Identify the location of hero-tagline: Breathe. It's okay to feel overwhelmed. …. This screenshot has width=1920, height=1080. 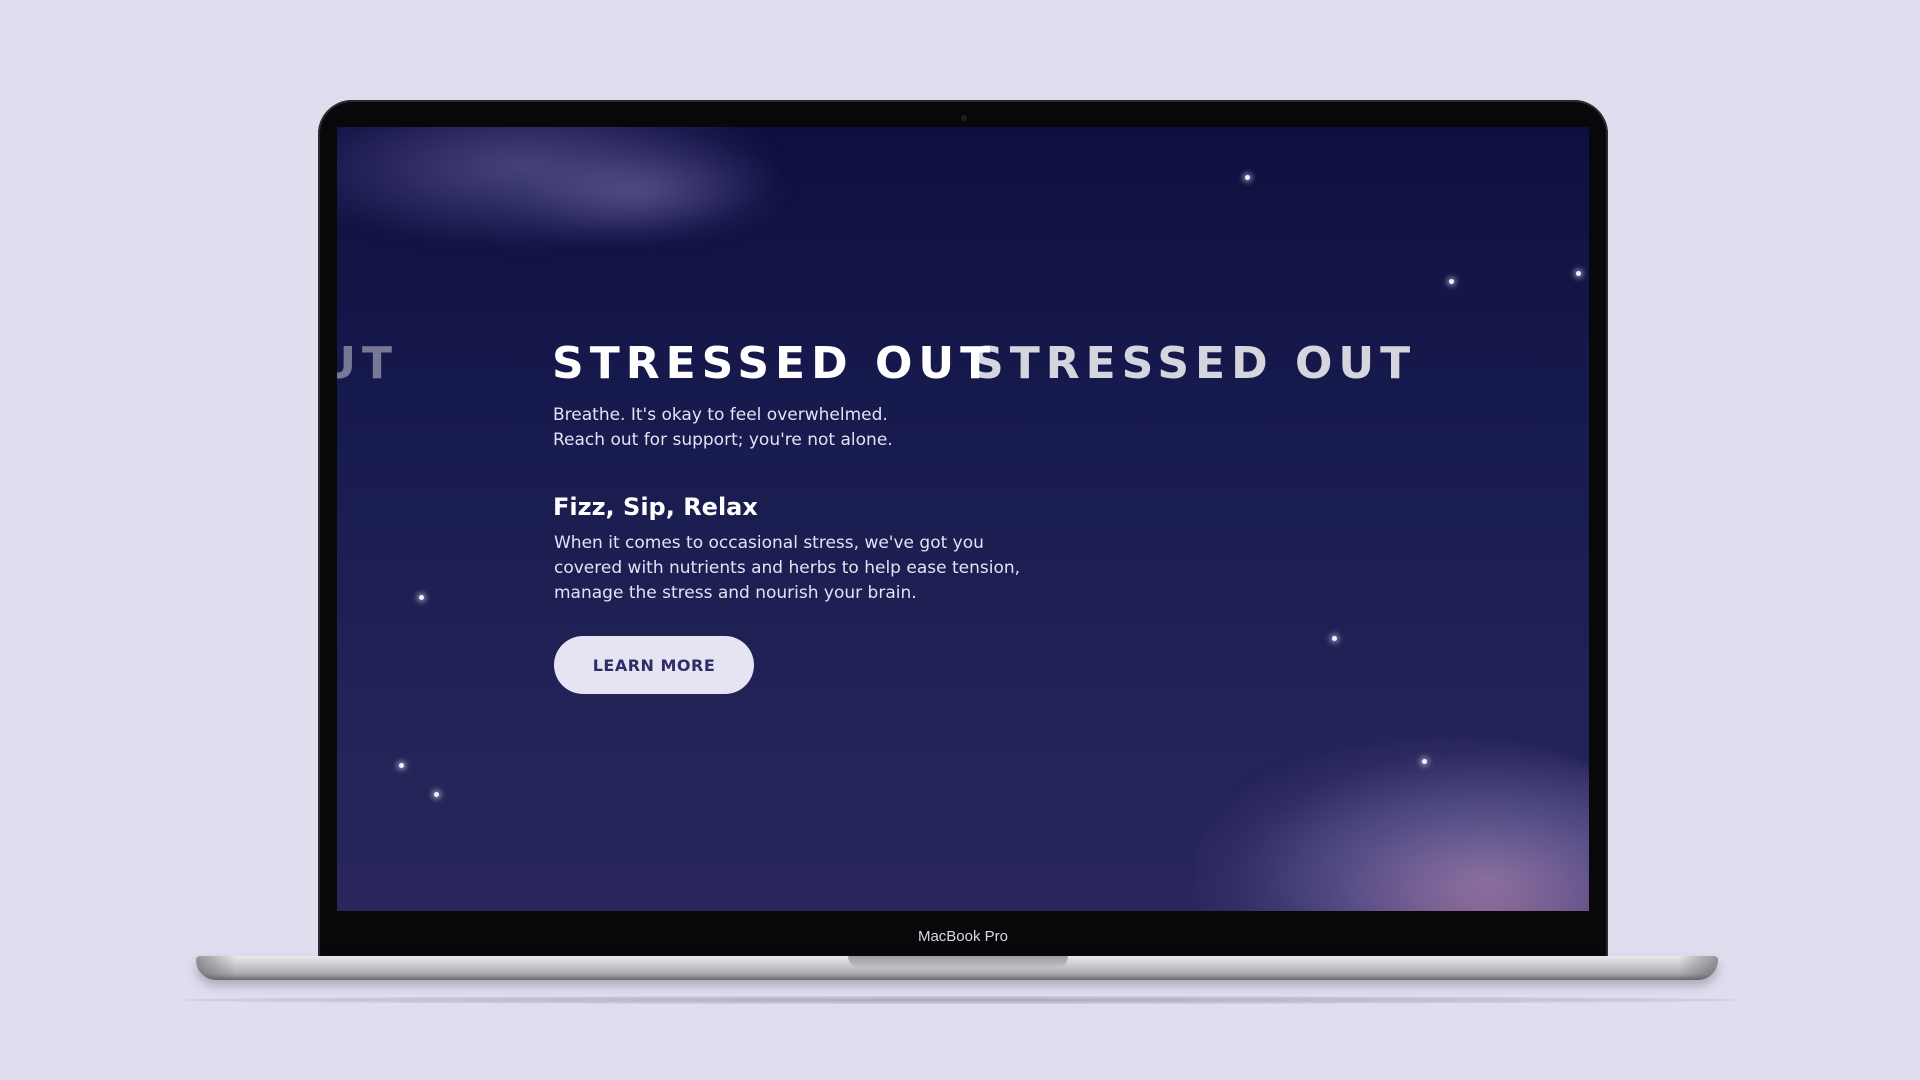
(853, 428).